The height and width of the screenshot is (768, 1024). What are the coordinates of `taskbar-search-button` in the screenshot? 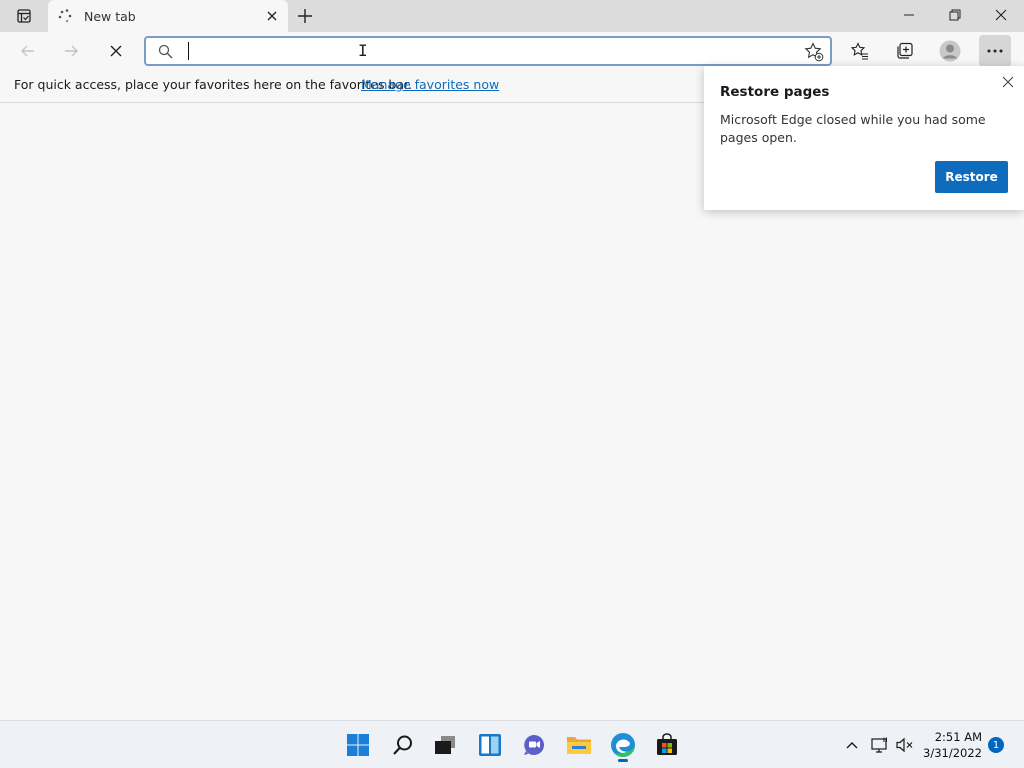 It's located at (403, 745).